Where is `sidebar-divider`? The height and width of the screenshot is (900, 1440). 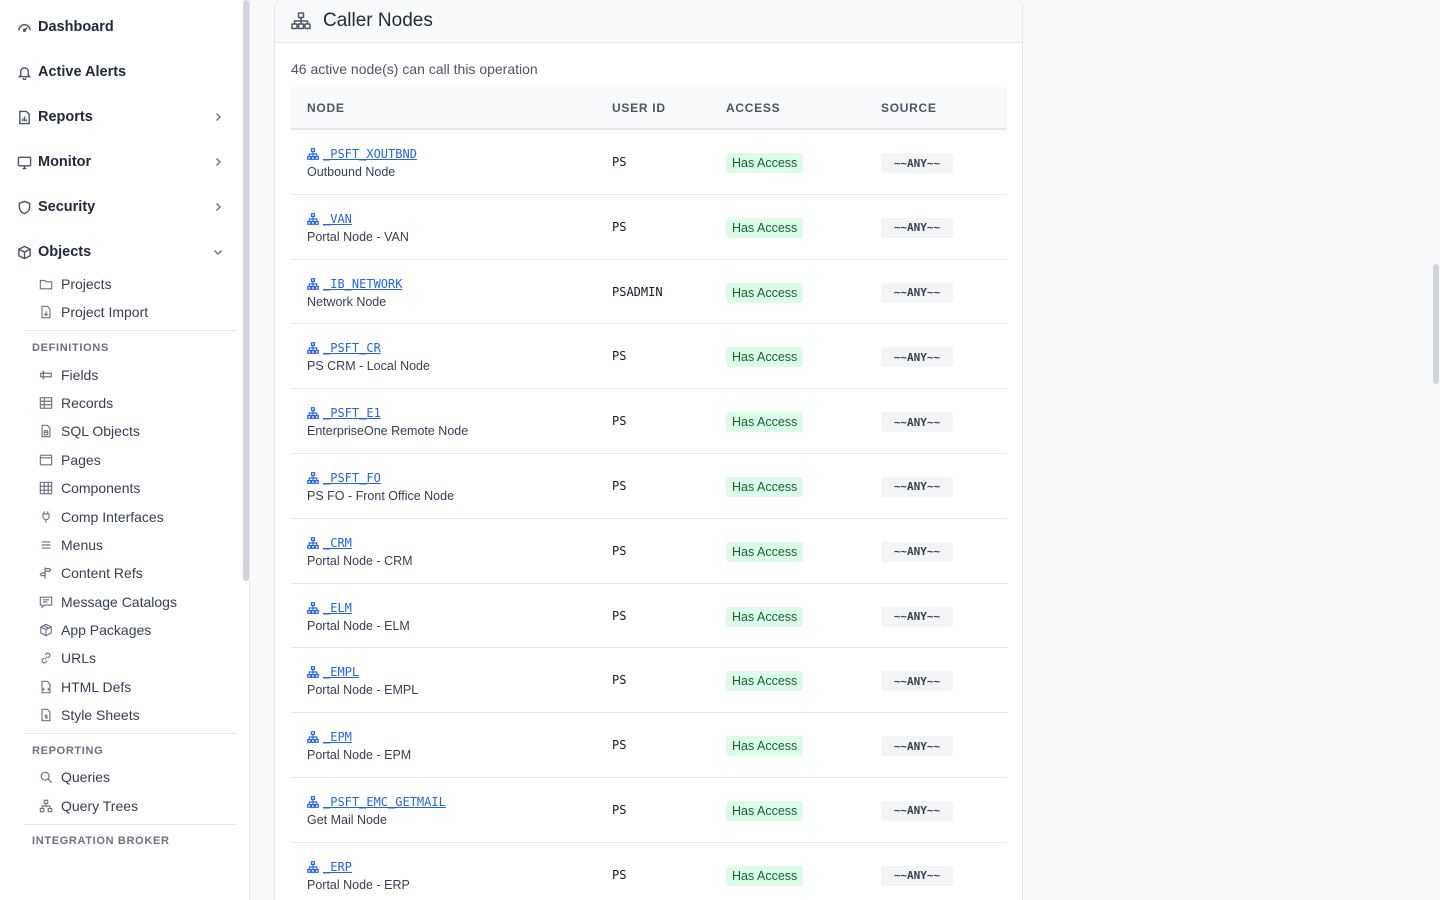
sidebar-divider is located at coordinates (130, 733).